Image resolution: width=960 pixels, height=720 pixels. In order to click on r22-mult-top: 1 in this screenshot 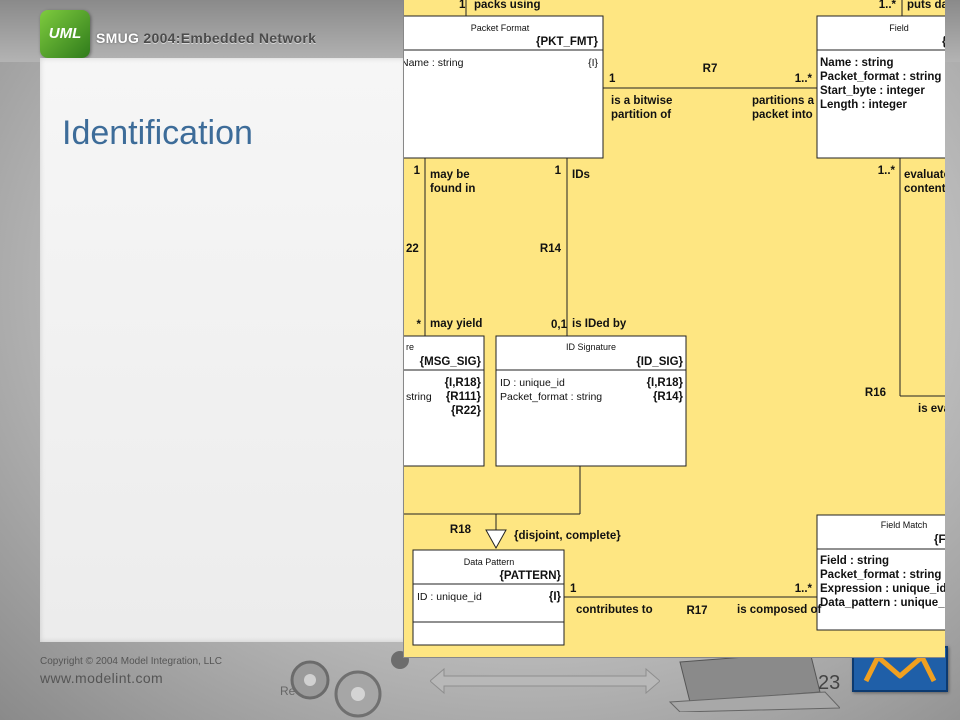, I will do `click(417, 171)`.